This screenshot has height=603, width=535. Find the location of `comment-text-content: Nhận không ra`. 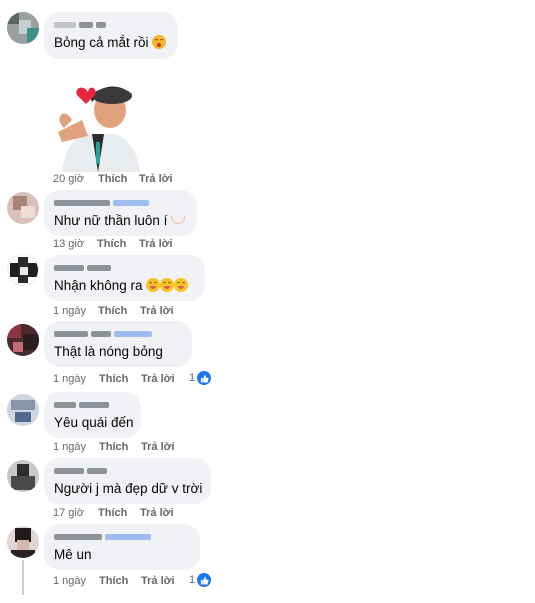

comment-text-content: Nhận không ra is located at coordinates (98, 285).